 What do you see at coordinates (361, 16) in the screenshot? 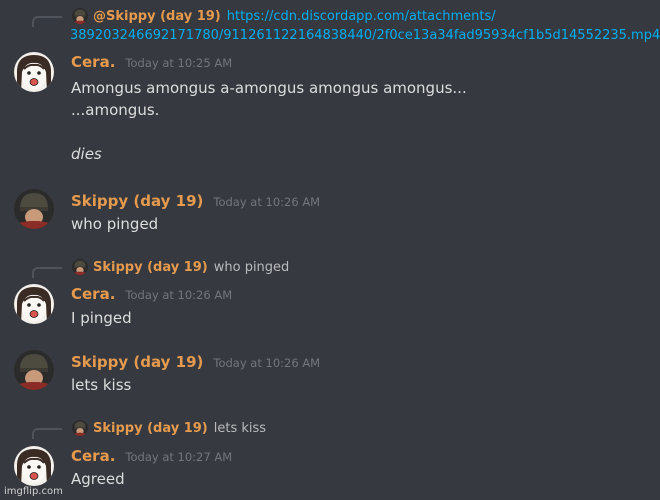
I see `reply-link: https://cdn.discordapp.com/attachments/` at bounding box center [361, 16].